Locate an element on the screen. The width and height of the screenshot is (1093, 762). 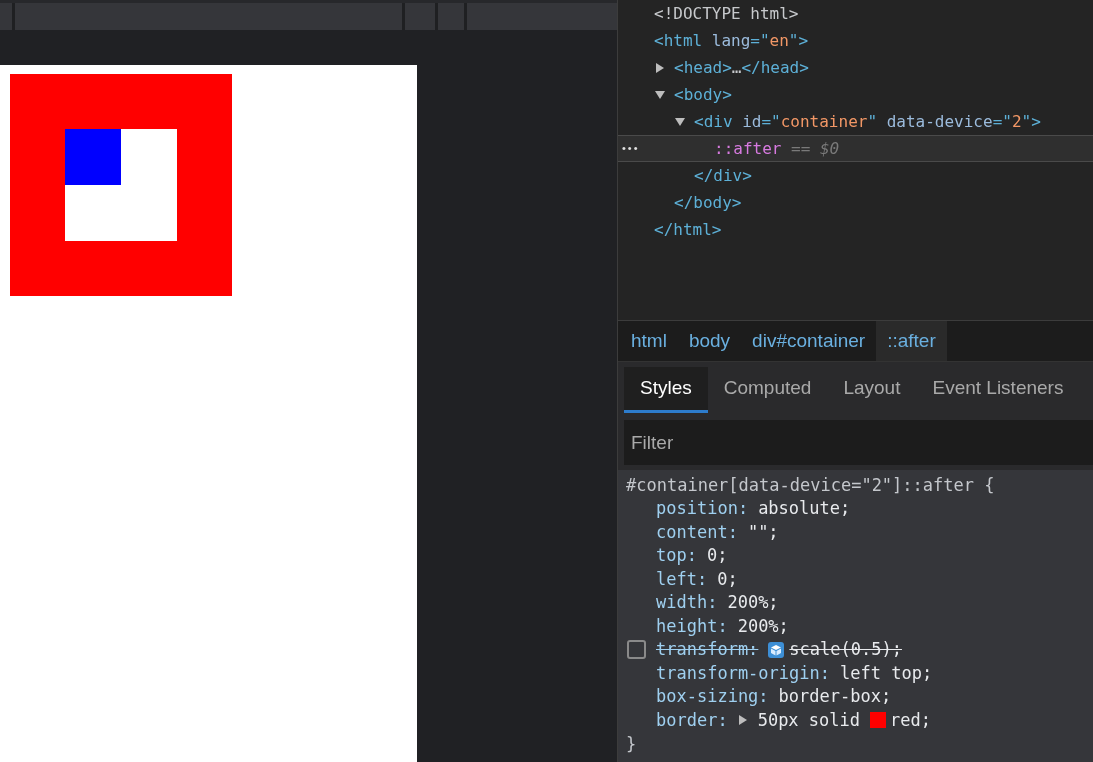
panel-tab: Computed is located at coordinates (767, 390).